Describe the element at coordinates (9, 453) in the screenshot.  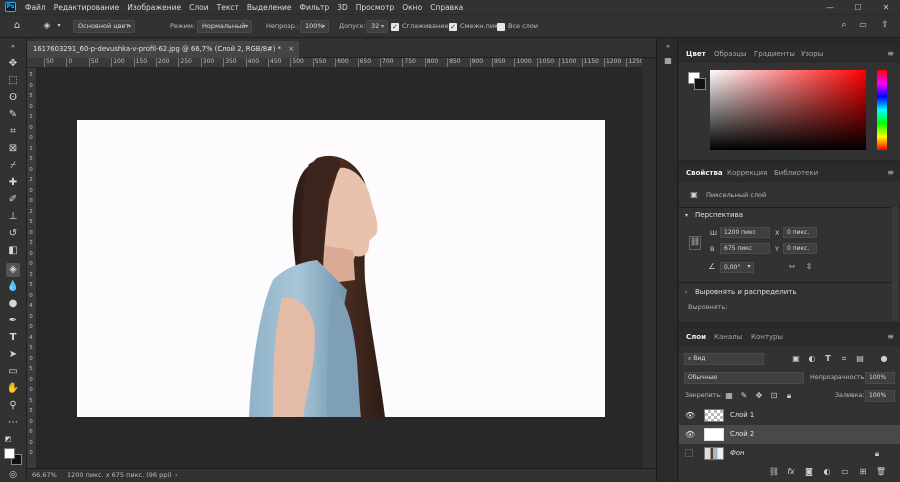
I see `foreground-color-swatch` at that location.